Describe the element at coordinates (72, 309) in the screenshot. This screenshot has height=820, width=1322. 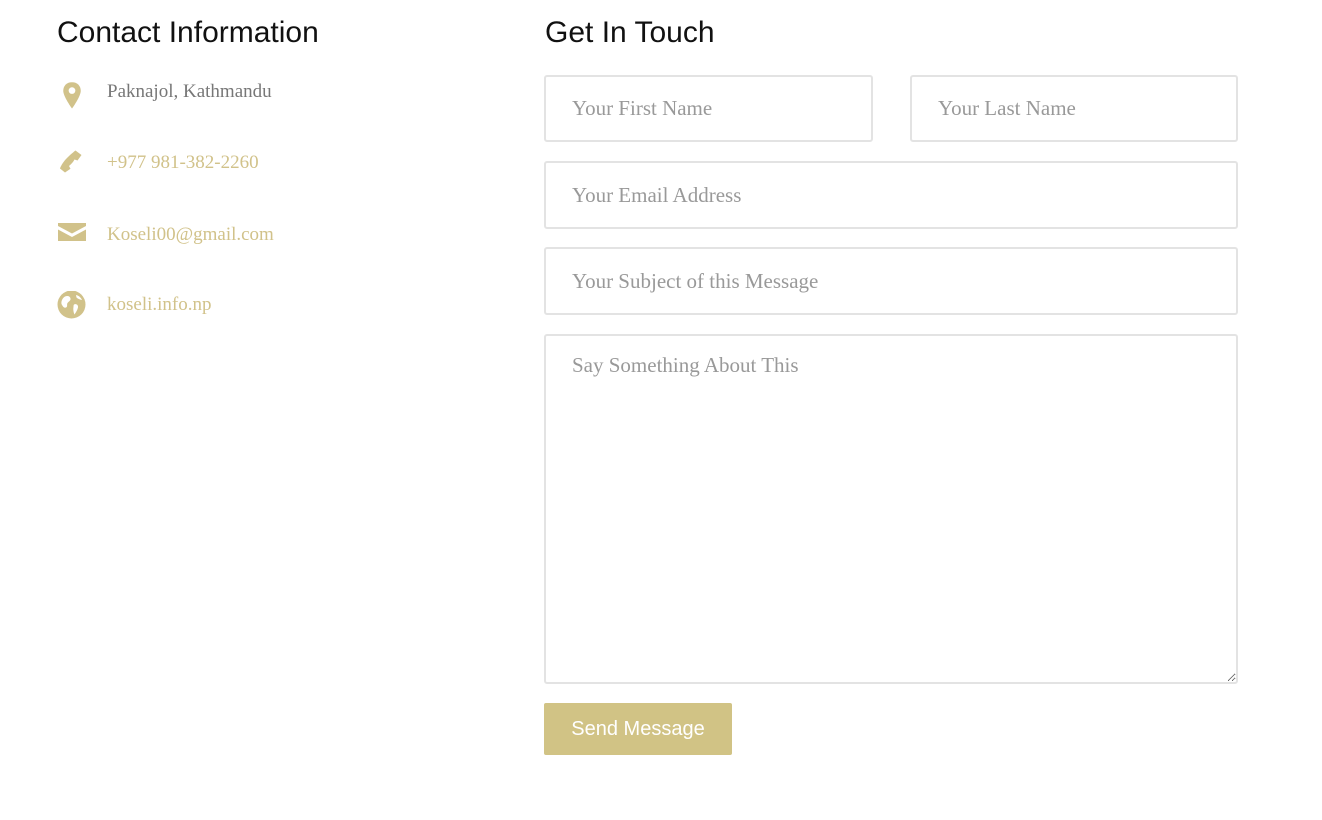
I see `globe-icon` at that location.